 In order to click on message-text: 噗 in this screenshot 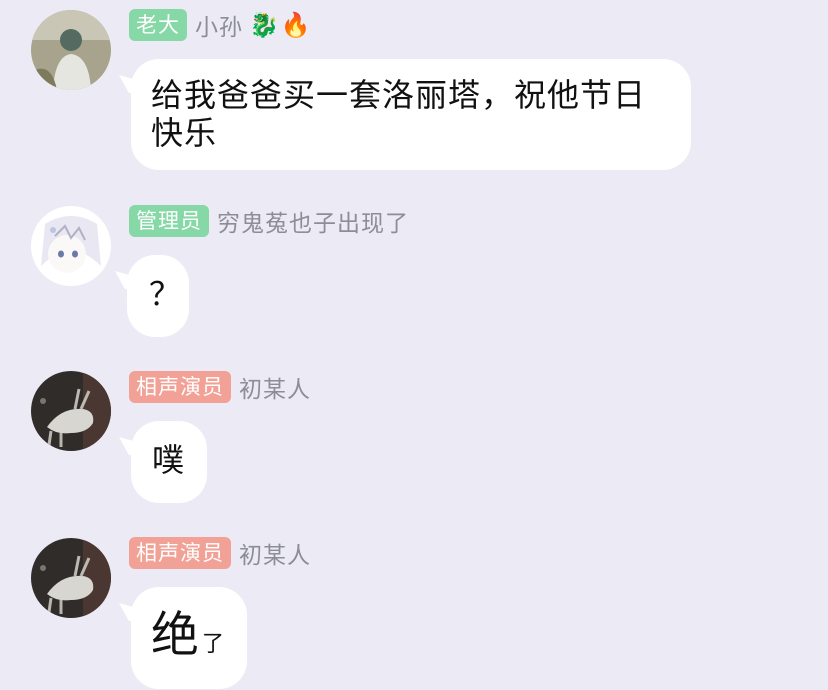, I will do `click(169, 460)`.